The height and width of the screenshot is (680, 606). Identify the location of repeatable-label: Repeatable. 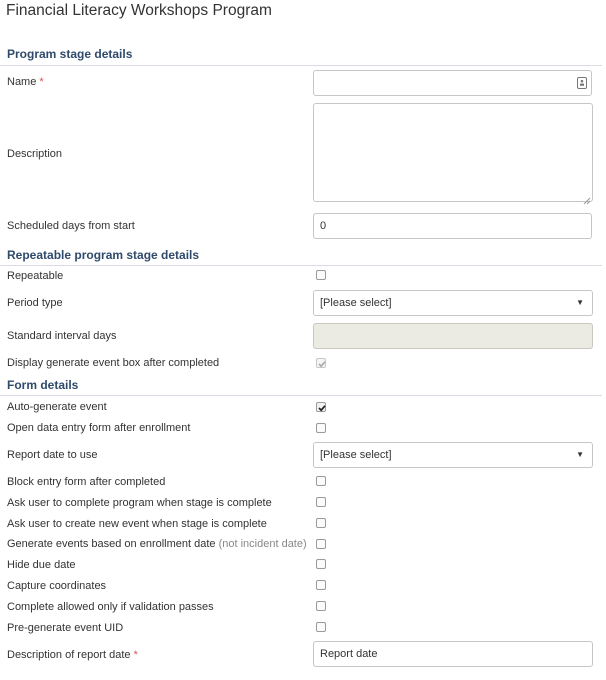
(35, 276).